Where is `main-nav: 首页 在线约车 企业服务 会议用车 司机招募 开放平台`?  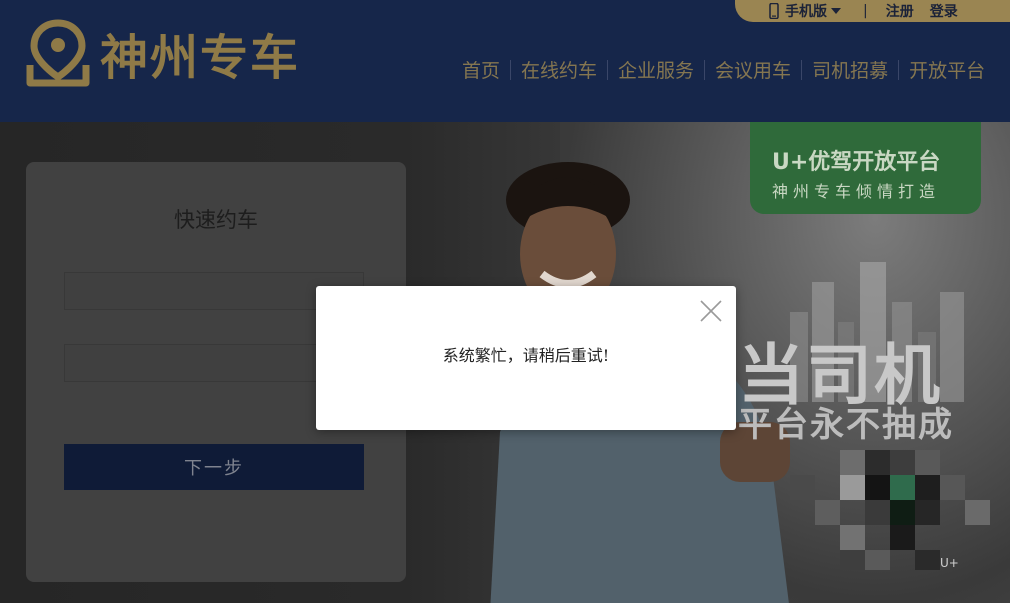 main-nav: 首页 在线约车 企业服务 会议用车 司机招募 开放平台 is located at coordinates (723, 69).